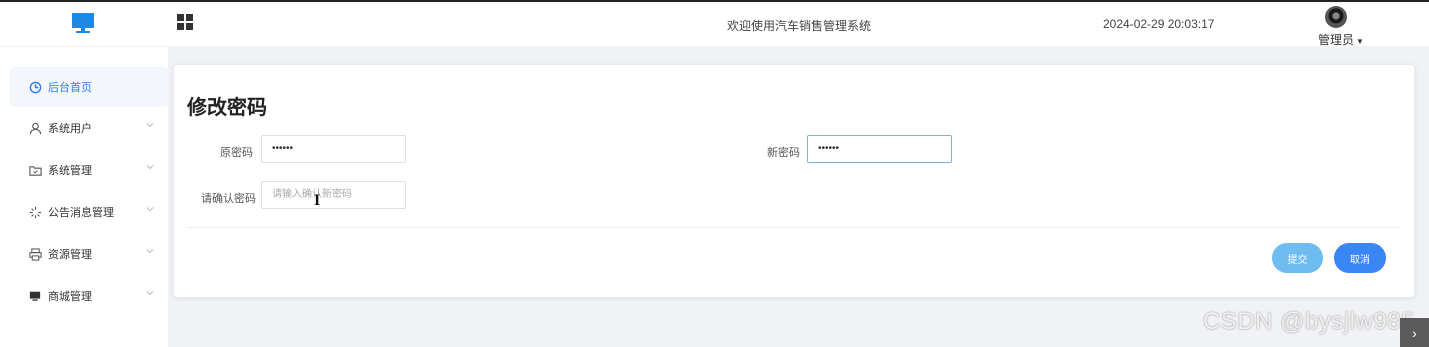 Image resolution: width=1429 pixels, height=347 pixels. I want to click on new-password-field: ••••••, so click(879, 149).